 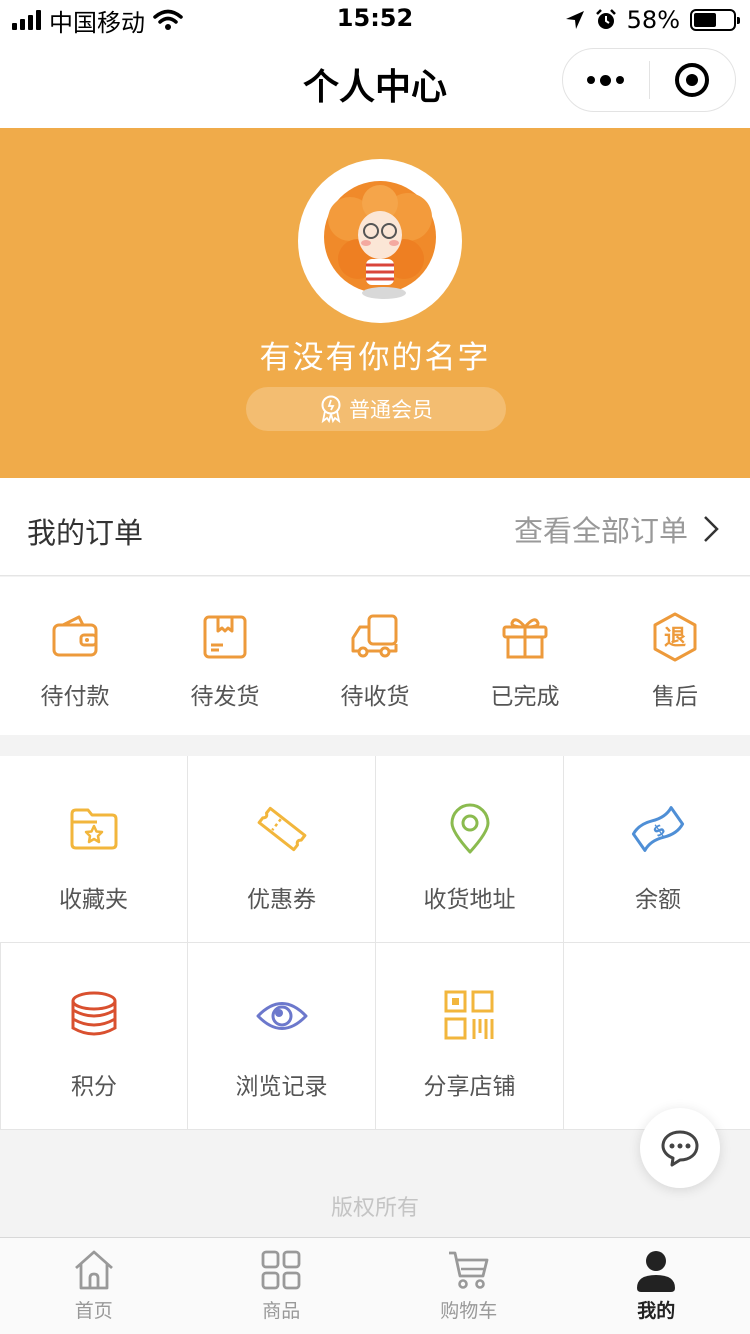 I want to click on order-item-label: 售后, so click(x=675, y=697).